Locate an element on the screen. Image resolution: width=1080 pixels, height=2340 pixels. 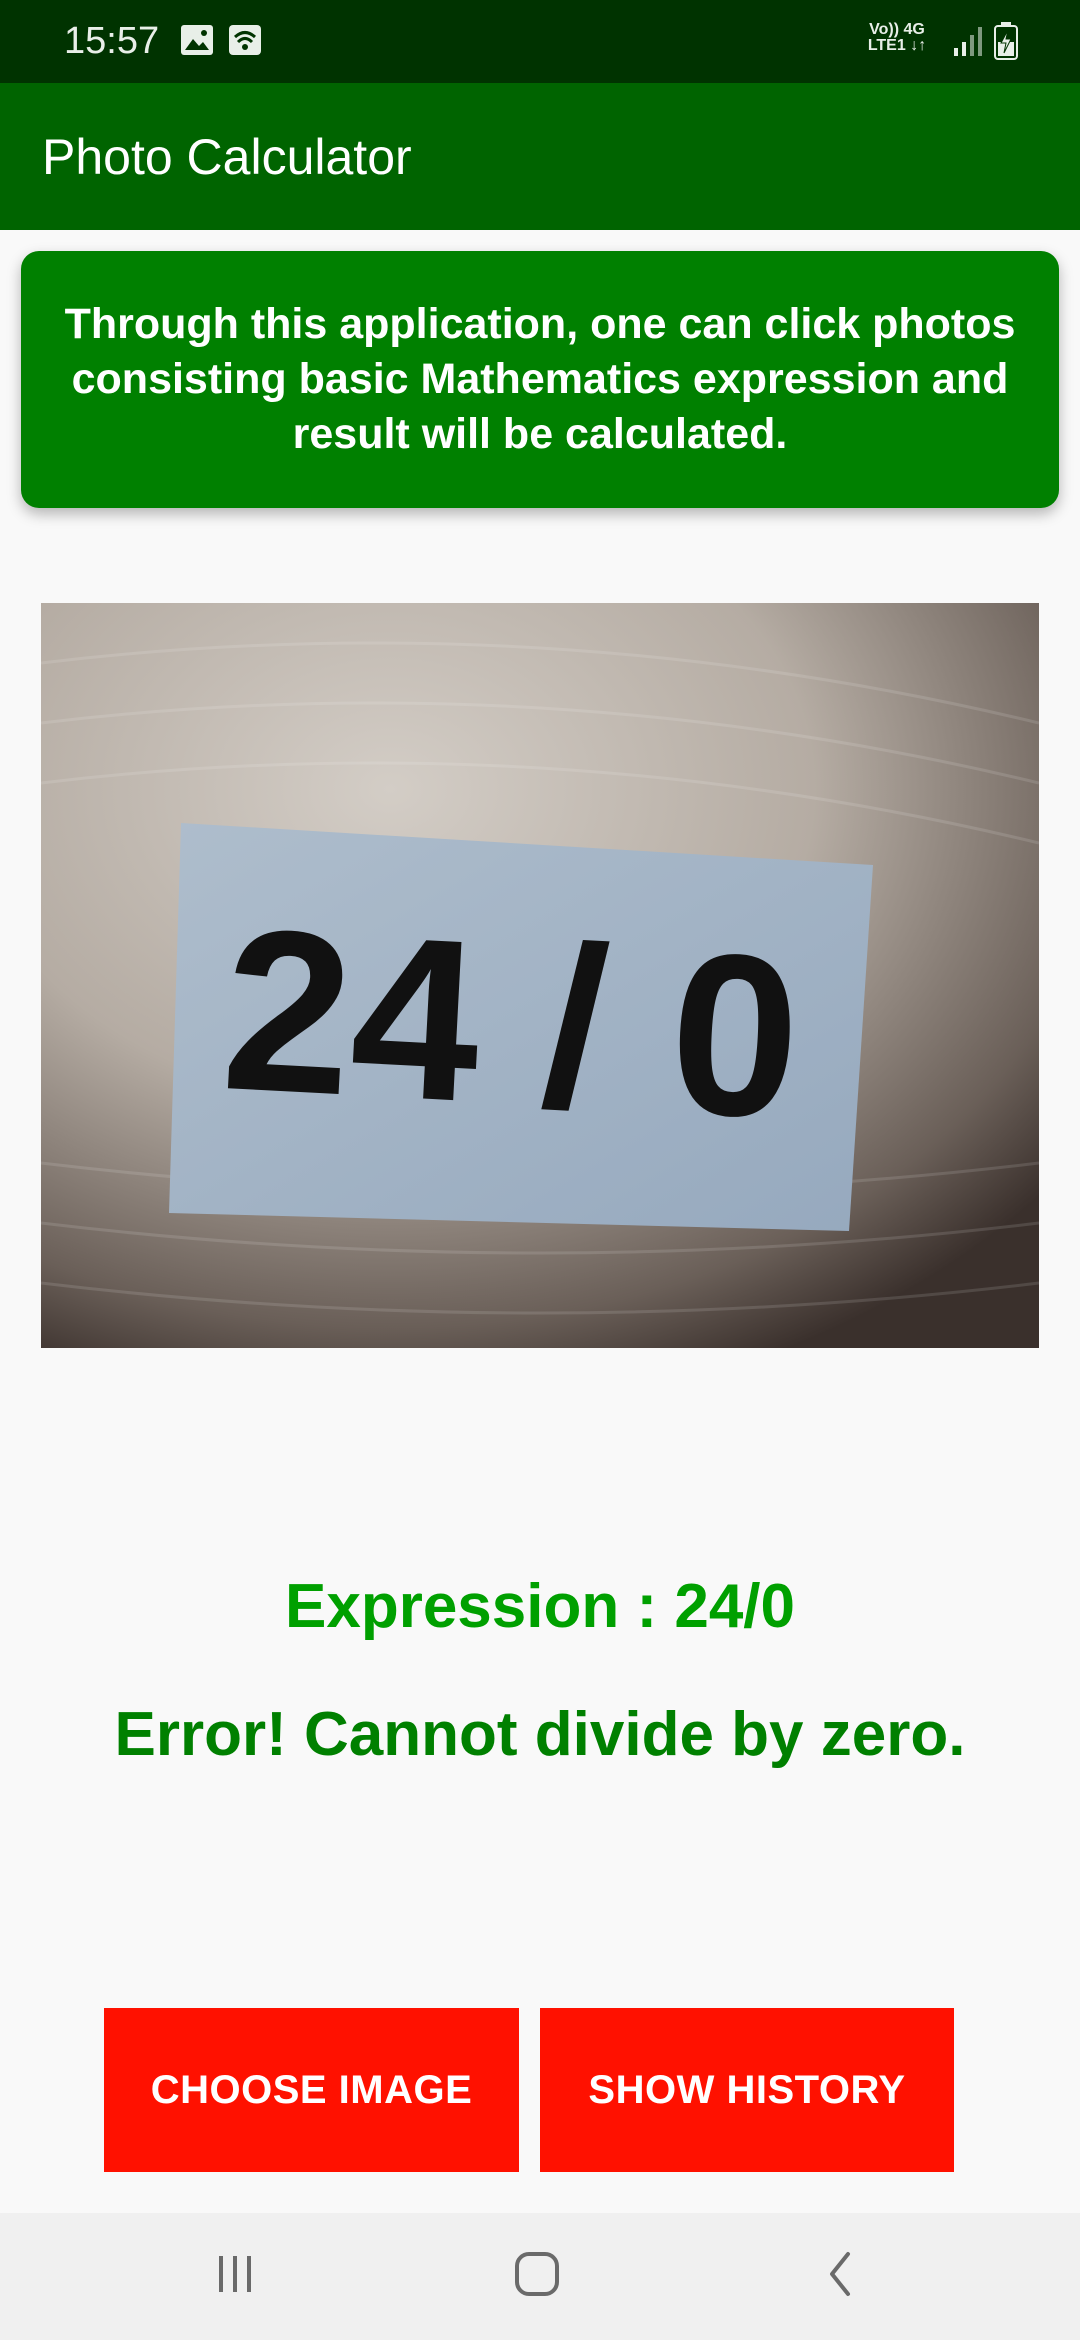
battery-charging-icon is located at coordinates (1006, 43).